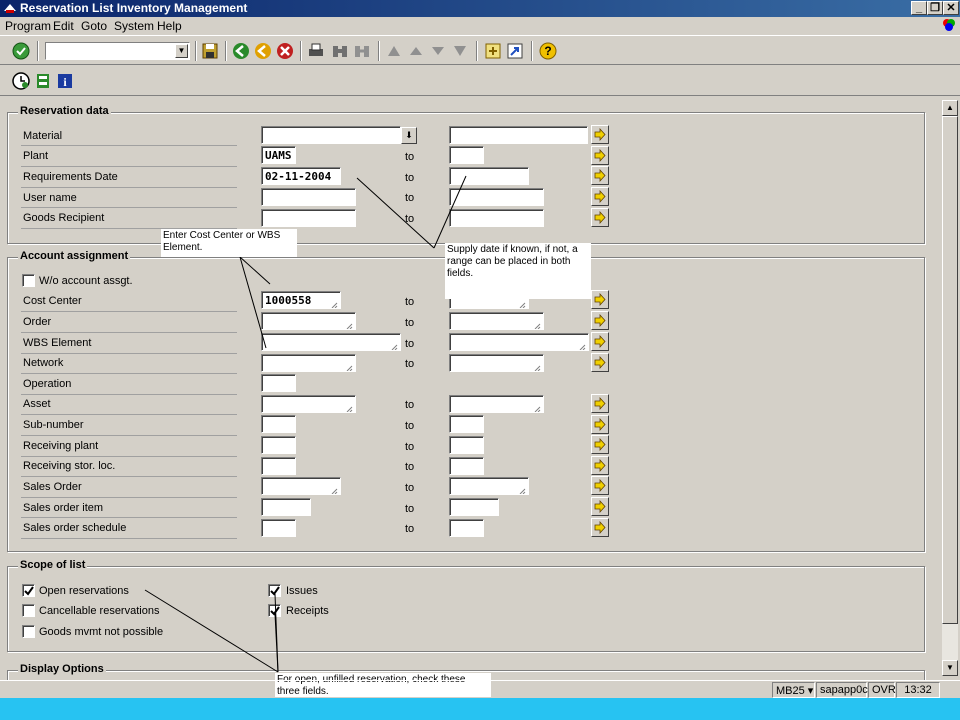  I want to click on receiving-stor-loc-from-input, so click(278, 466).